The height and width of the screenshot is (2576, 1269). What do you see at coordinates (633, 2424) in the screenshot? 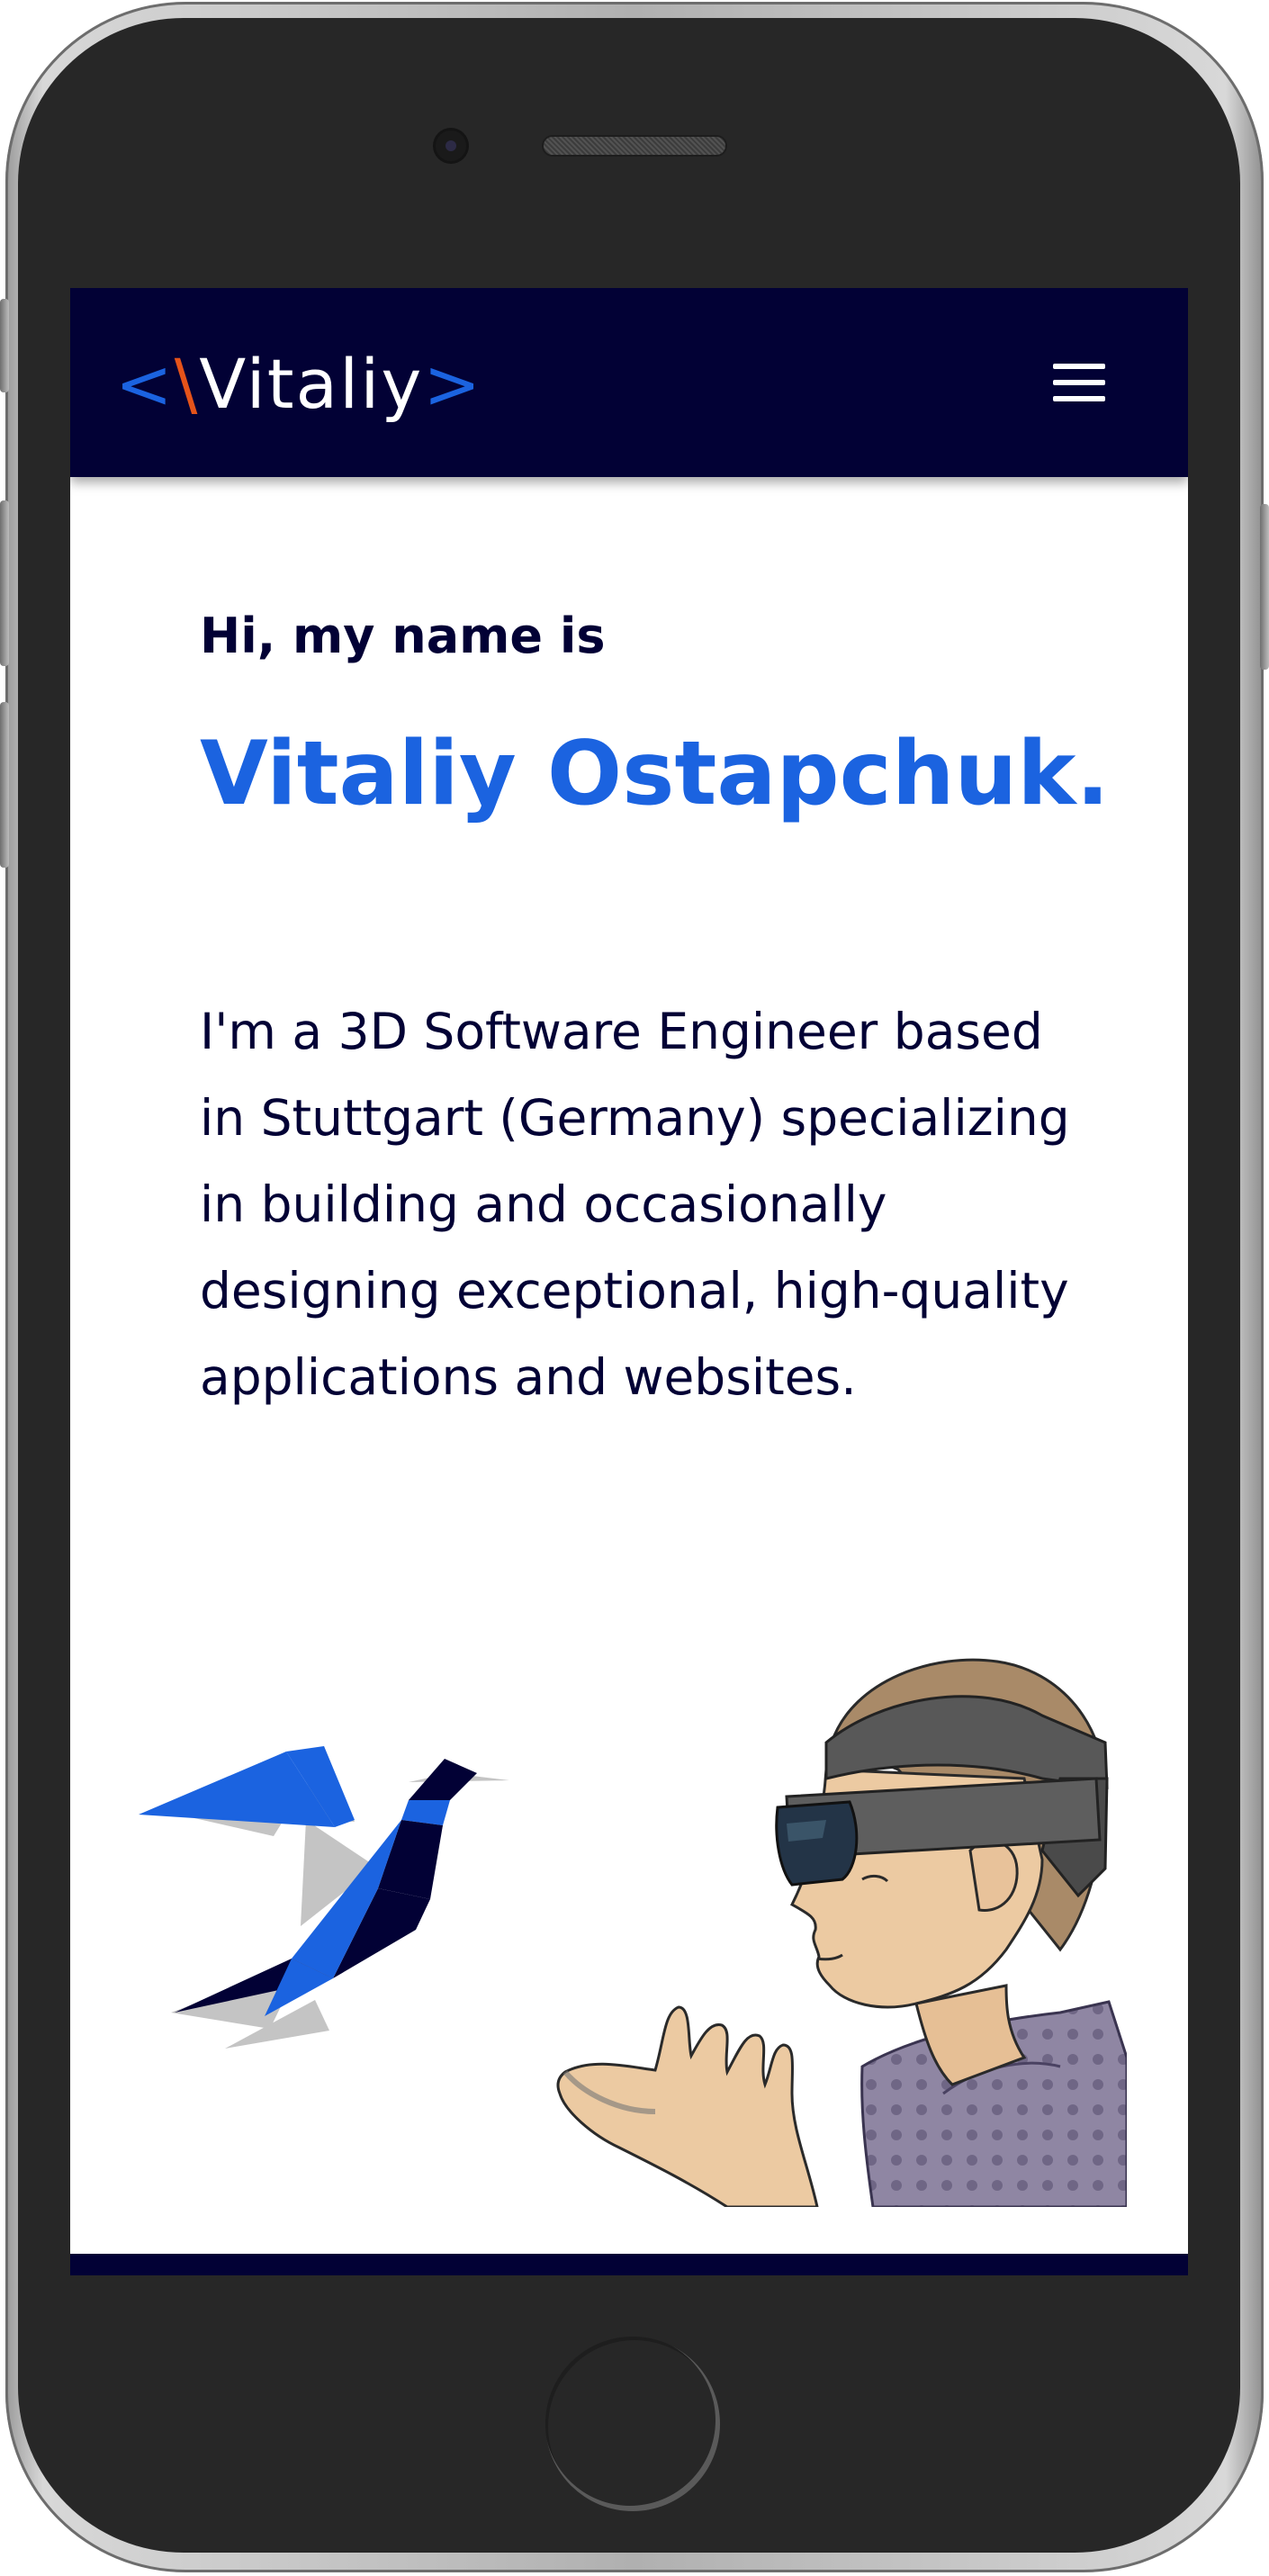
I see `home-button` at bounding box center [633, 2424].